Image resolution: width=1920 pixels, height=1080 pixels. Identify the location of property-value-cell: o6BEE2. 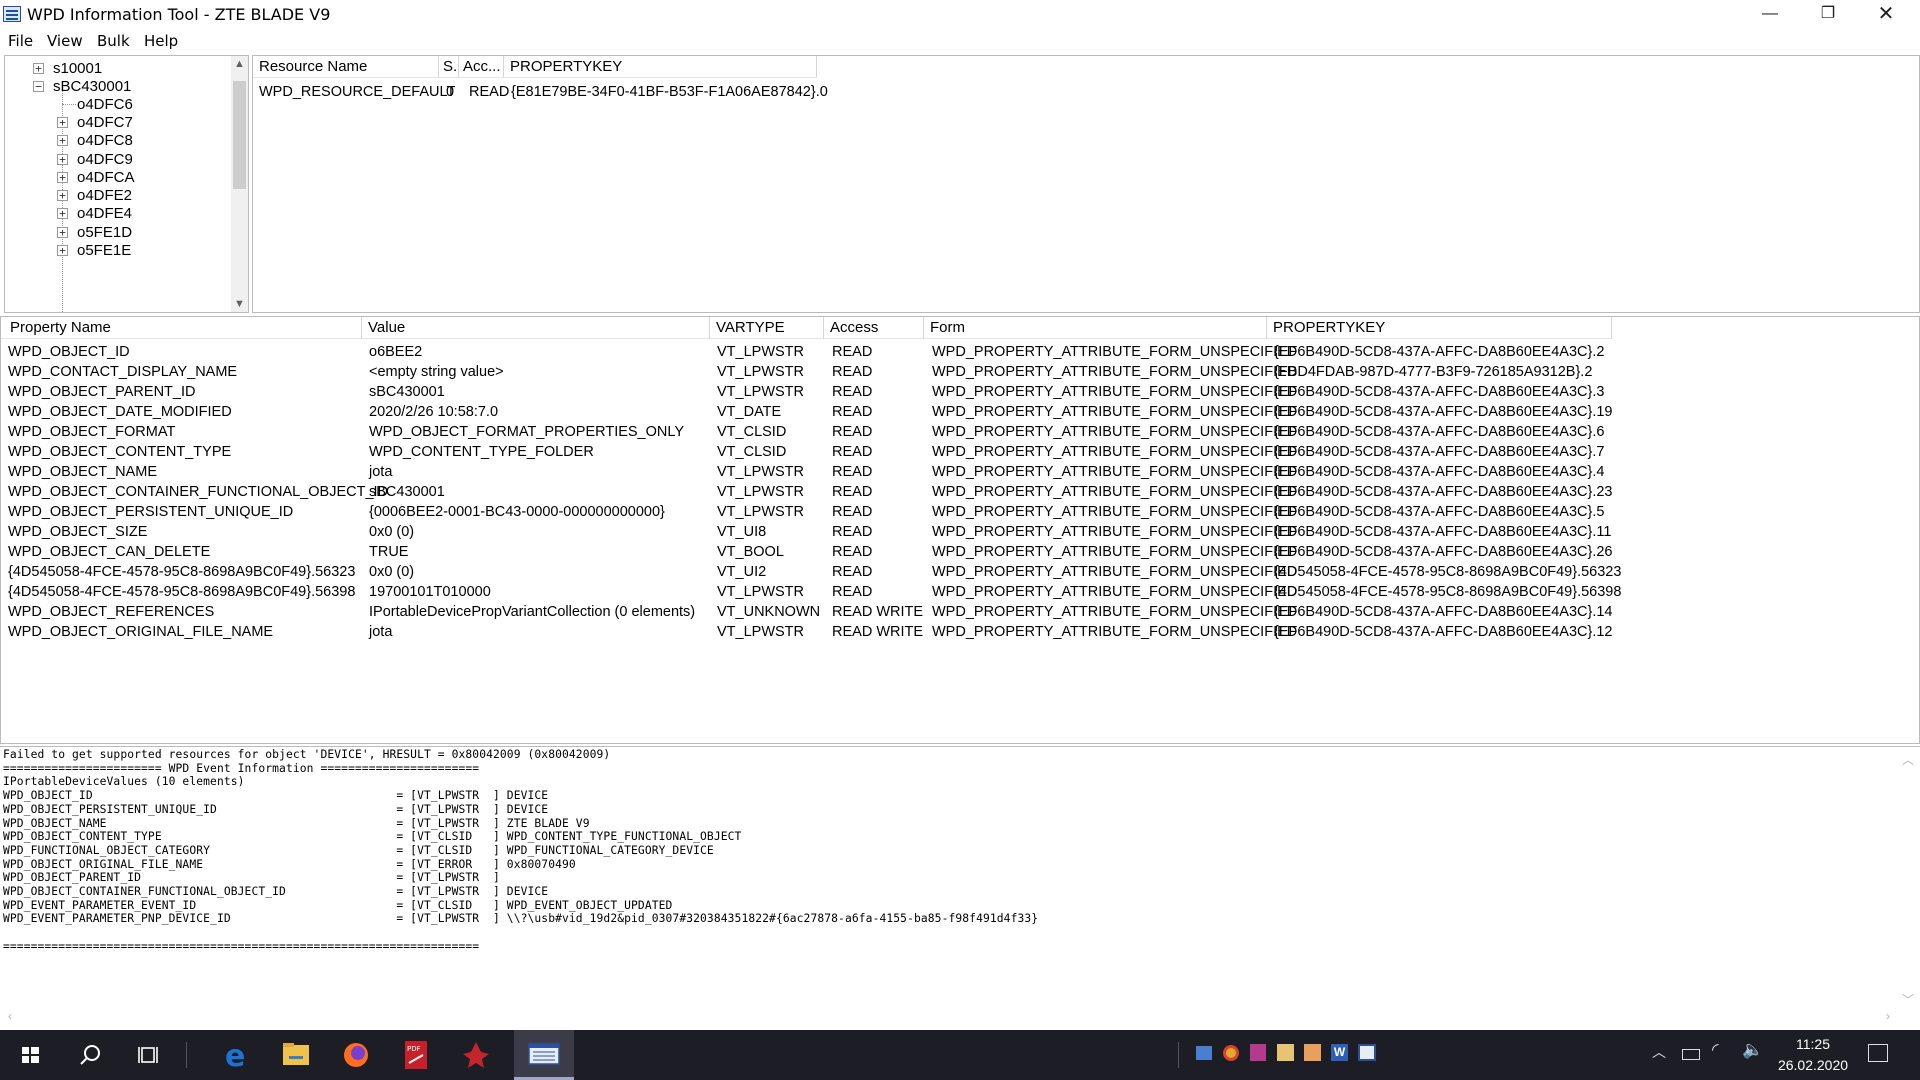
(396, 352).